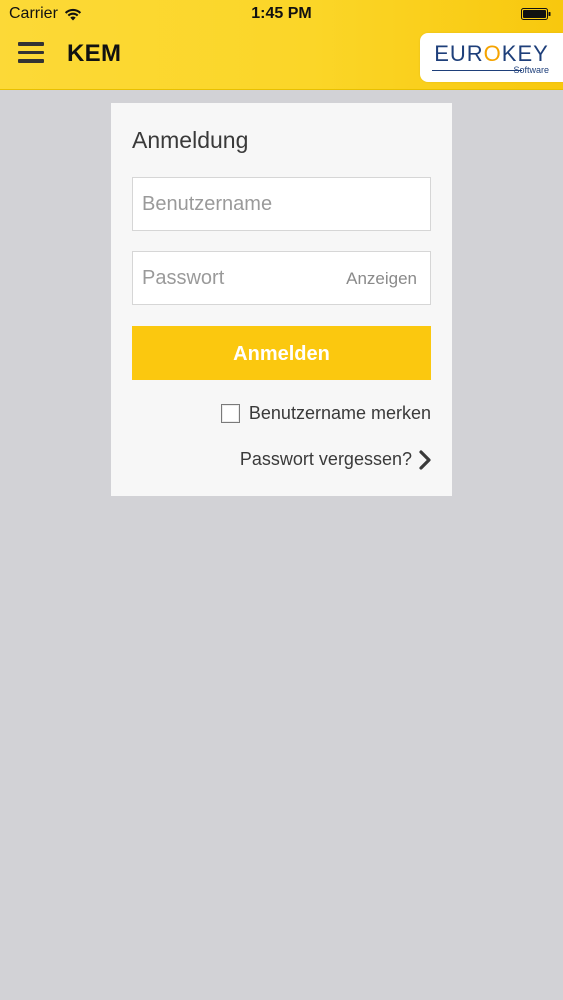 This screenshot has width=563, height=1000. I want to click on remember-username-label: Benutzername merken, so click(339, 413).